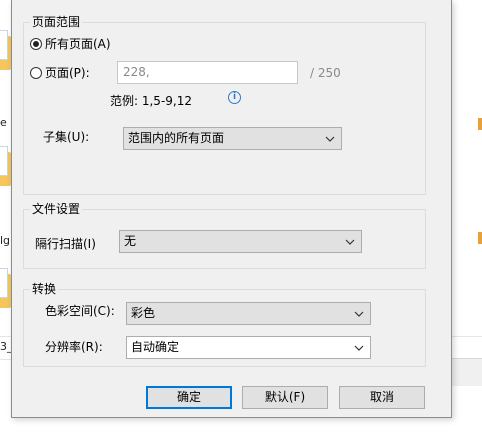 This screenshot has width=482, height=445. What do you see at coordinates (3, 122) in the screenshot?
I see `background-label: e` at bounding box center [3, 122].